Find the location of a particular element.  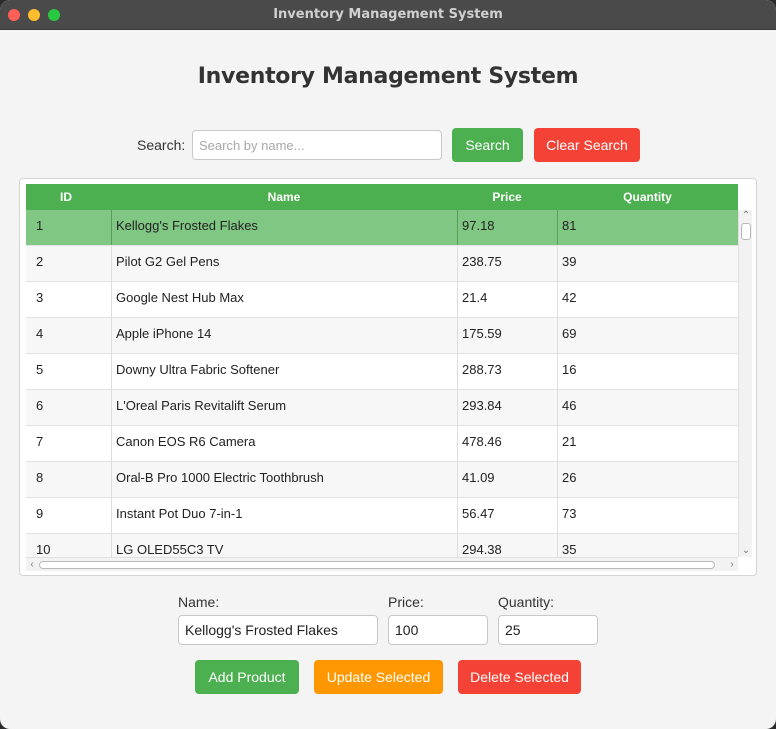

cell-name: Canon EOS R6 Camera is located at coordinates (284, 443).